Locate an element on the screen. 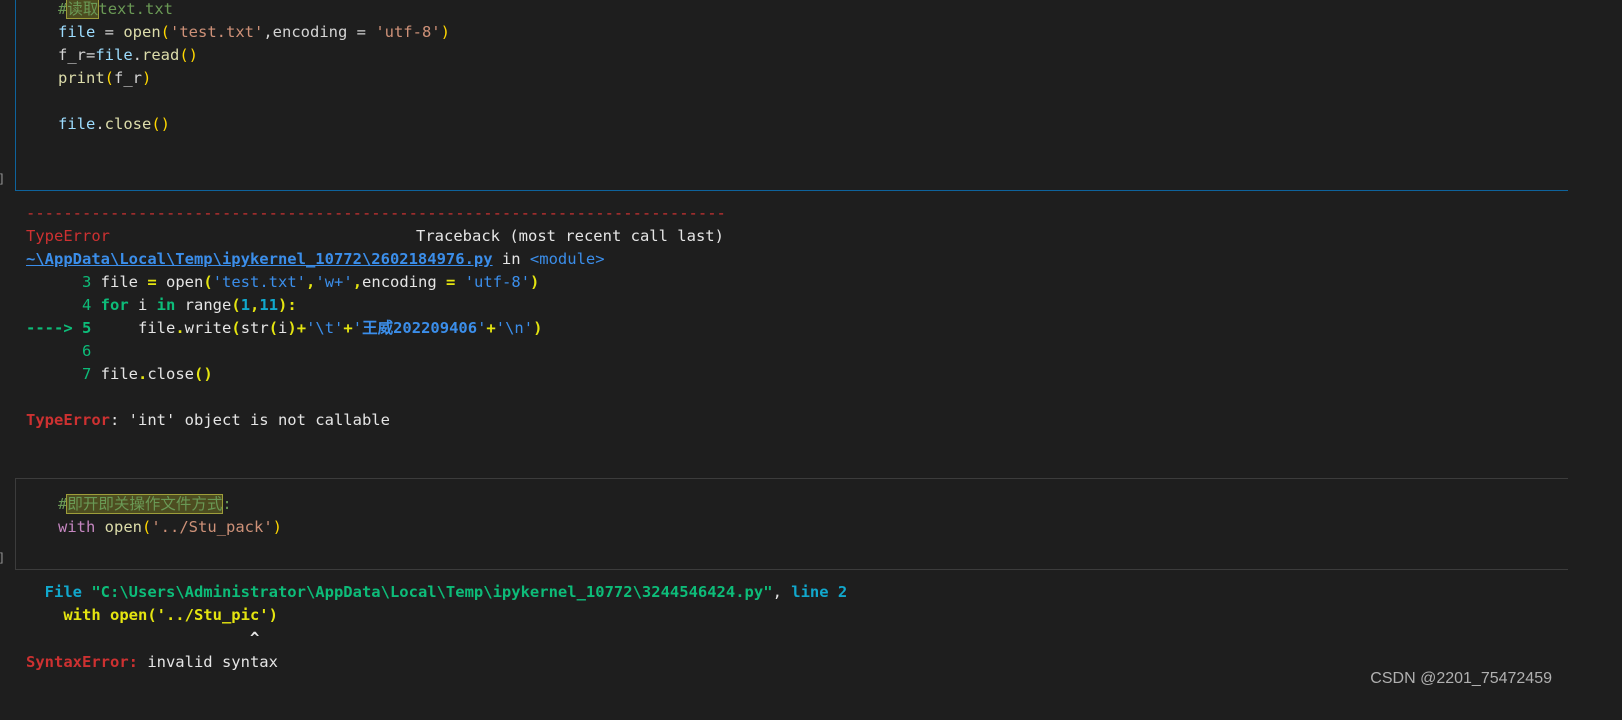  traceback-arrow: ----> 5 is located at coordinates (59, 328).